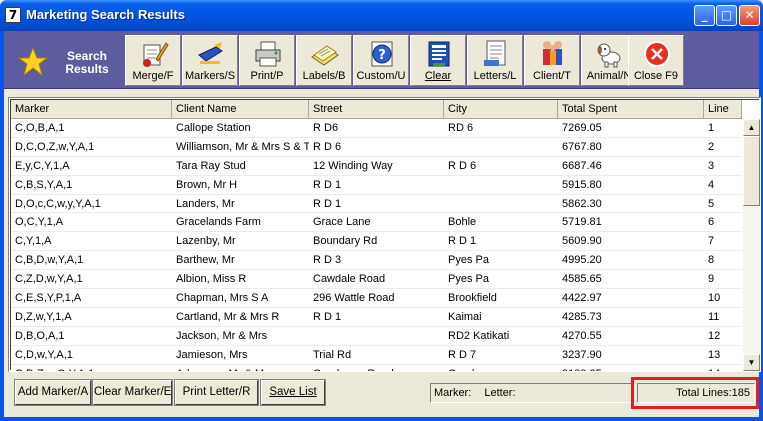 This screenshot has width=763, height=421. Describe the element at coordinates (609, 55) in the screenshot. I see `animal-icon` at that location.